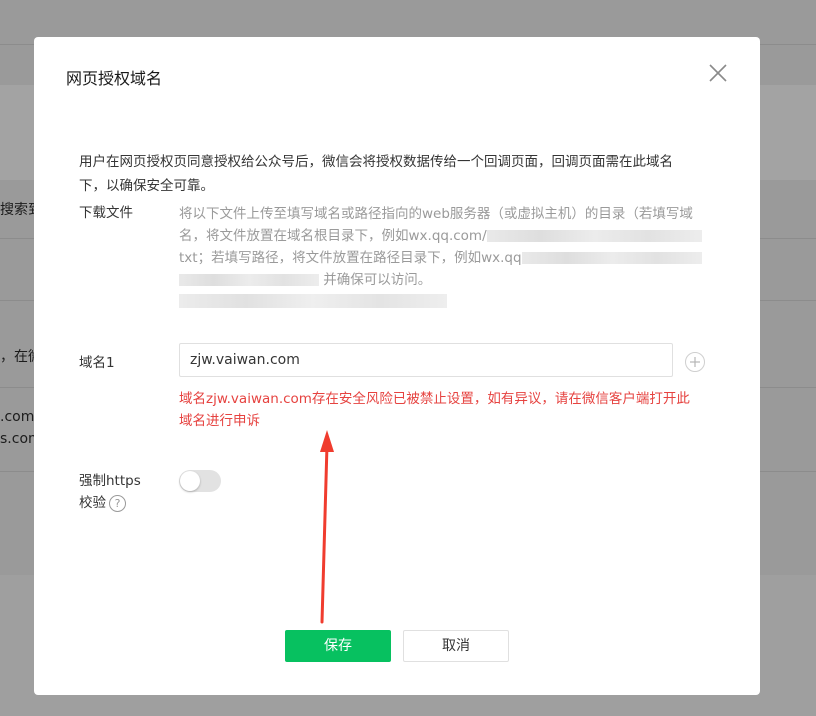 This screenshot has height=716, width=816. I want to click on add-domain-button, so click(695, 362).